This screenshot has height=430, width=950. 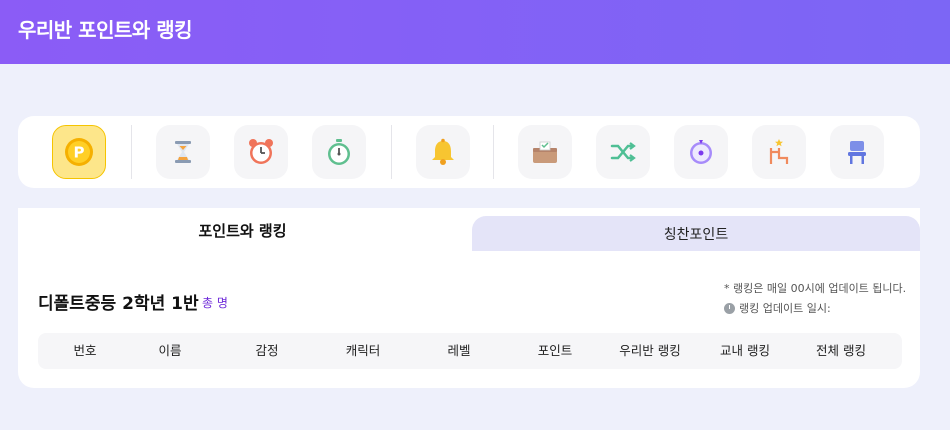 I want to click on point-tool-button: P, so click(x=79, y=152).